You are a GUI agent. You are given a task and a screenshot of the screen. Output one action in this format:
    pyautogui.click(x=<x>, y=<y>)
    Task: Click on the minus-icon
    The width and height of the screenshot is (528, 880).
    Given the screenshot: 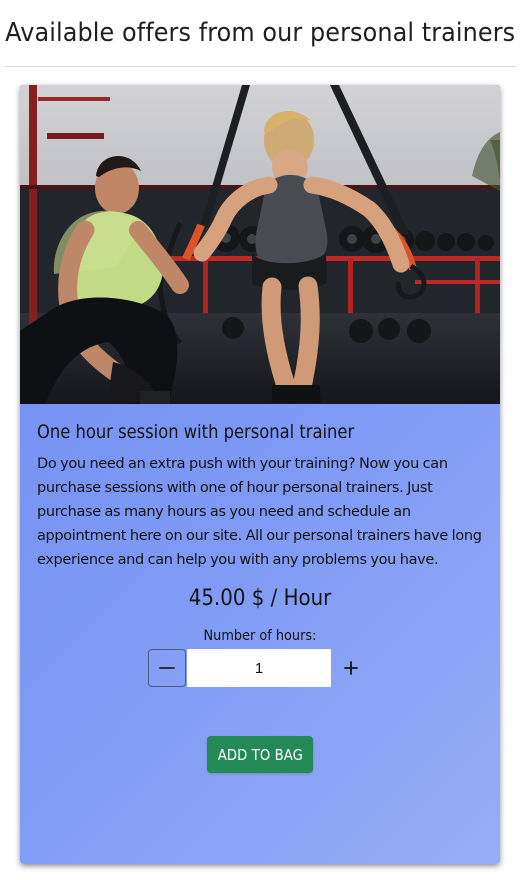 What is the action you would take?
    pyautogui.click(x=167, y=668)
    